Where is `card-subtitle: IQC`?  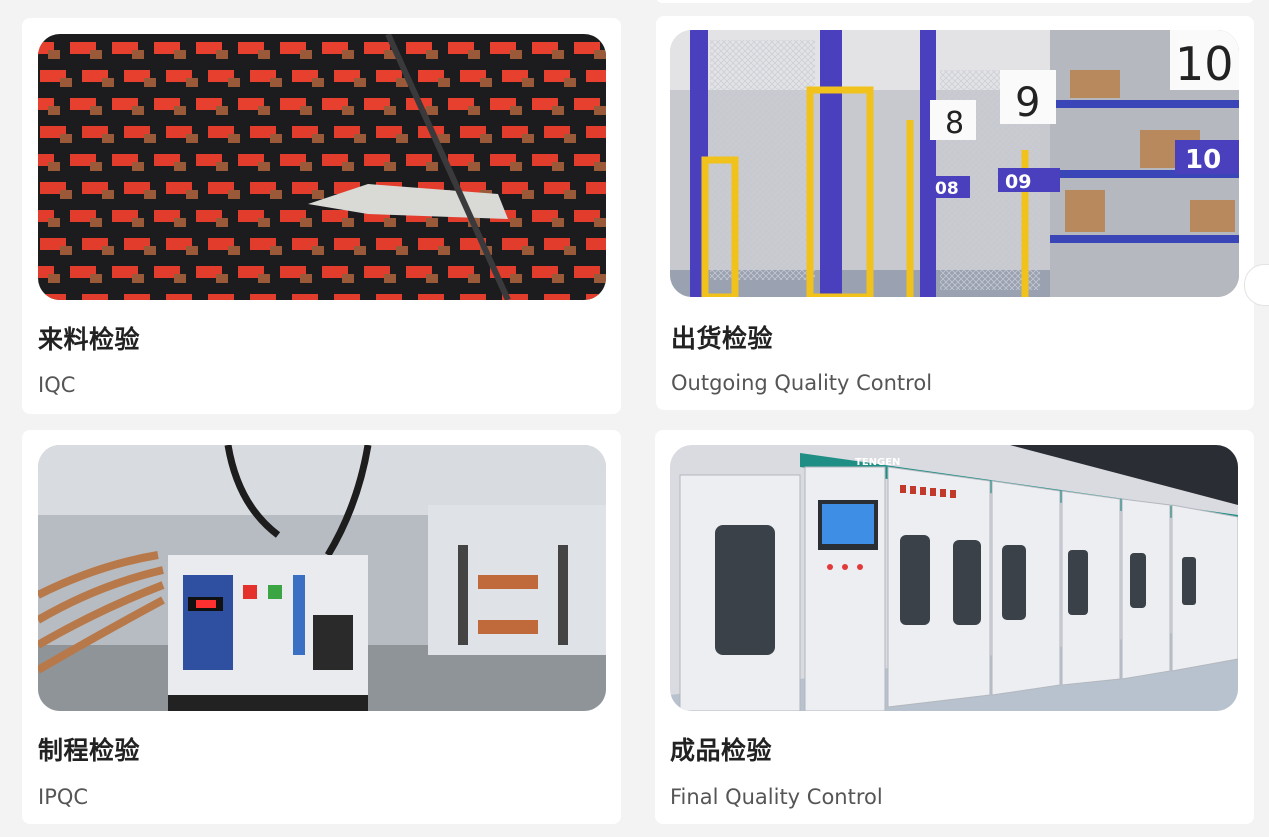 card-subtitle: IQC is located at coordinates (57, 385).